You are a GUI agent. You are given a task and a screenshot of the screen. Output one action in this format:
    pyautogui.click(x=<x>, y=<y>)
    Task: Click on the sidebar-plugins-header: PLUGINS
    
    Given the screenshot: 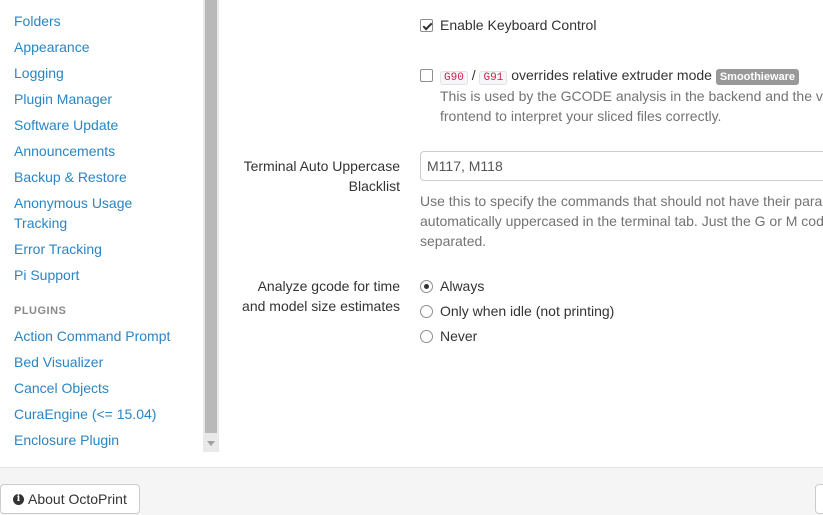 What is the action you would take?
    pyautogui.click(x=40, y=311)
    